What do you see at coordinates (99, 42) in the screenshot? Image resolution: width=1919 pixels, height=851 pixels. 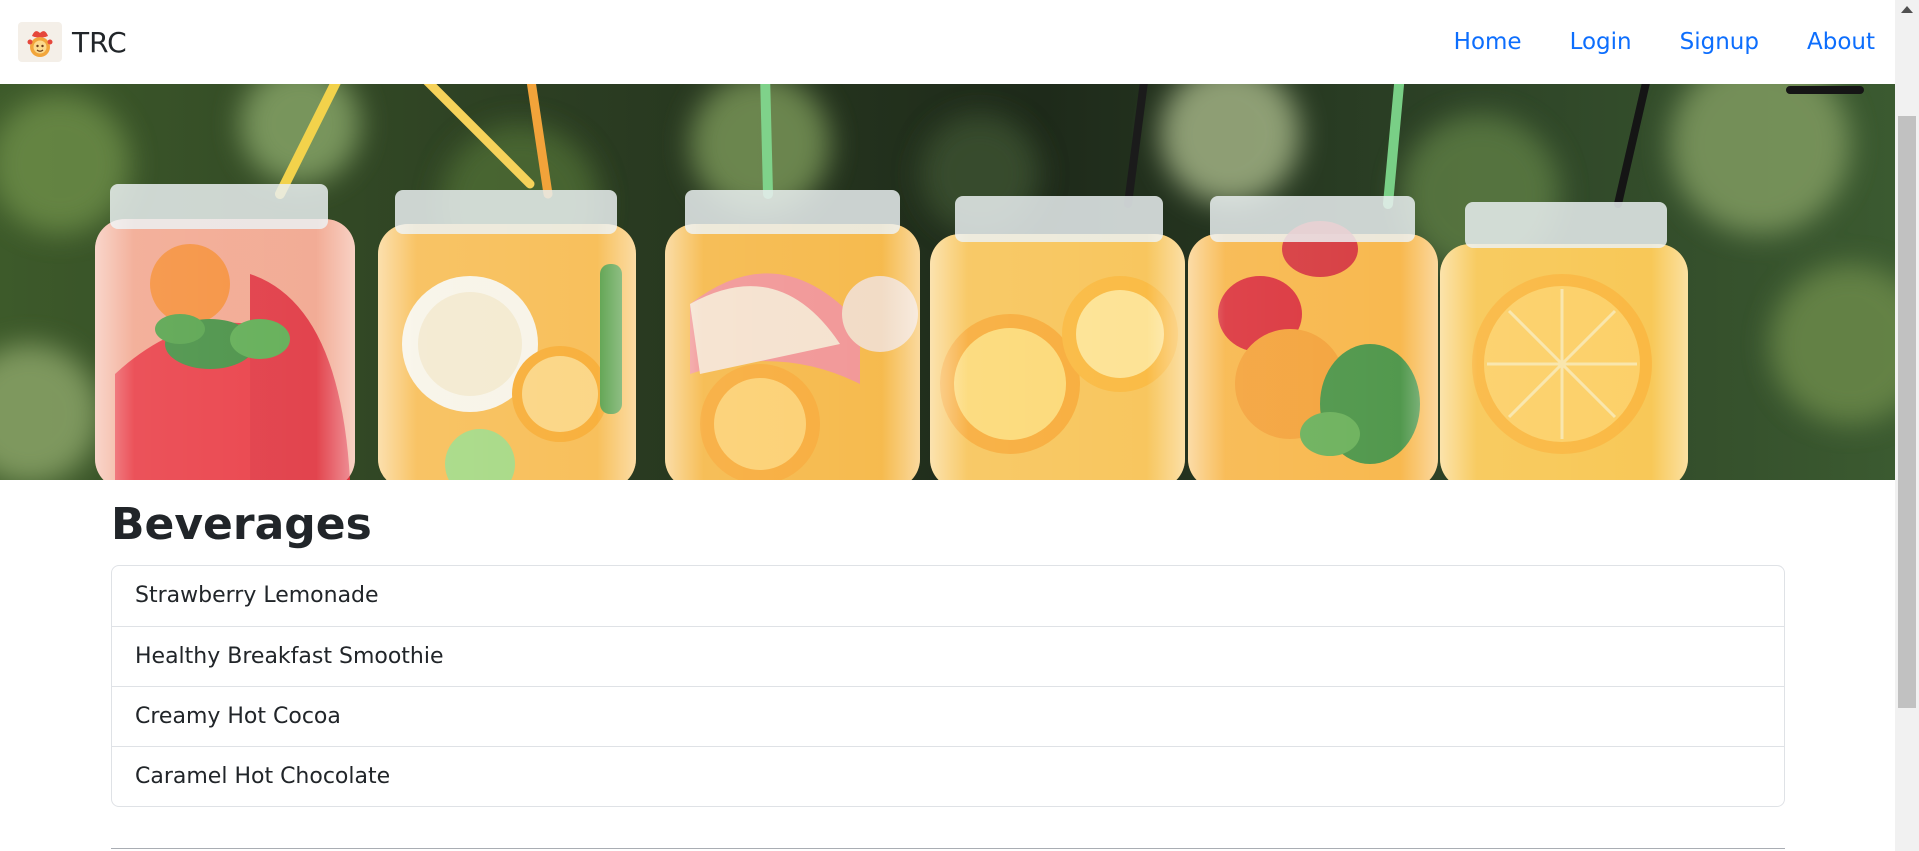 I see `brand-name: TRC` at bounding box center [99, 42].